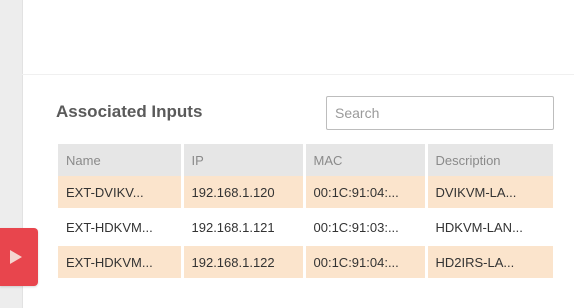  What do you see at coordinates (16, 257) in the screenshot?
I see `play-arrow-icon` at bounding box center [16, 257].